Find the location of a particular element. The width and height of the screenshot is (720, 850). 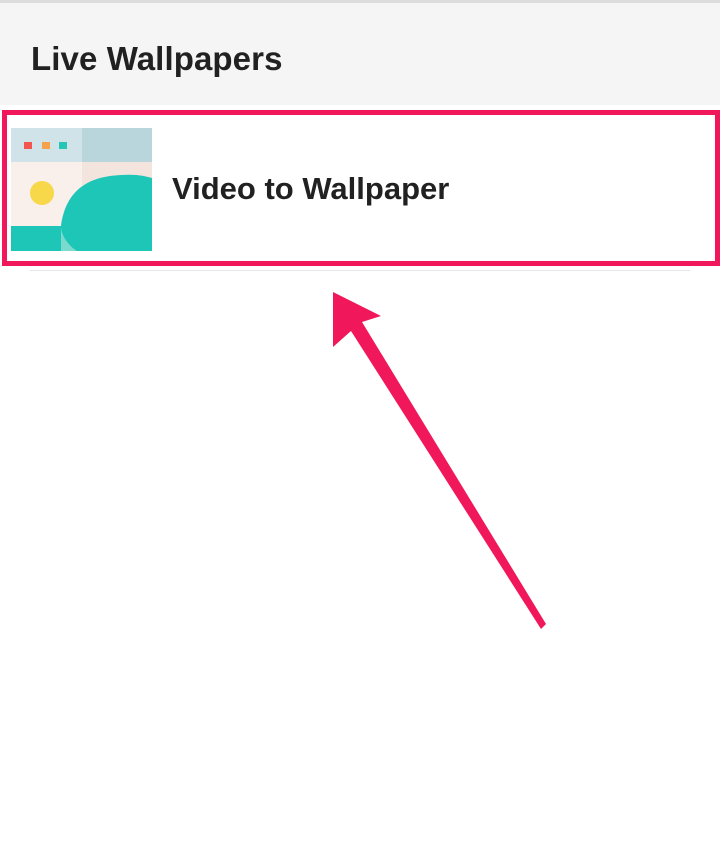

video-wallpaper-thumbnail-icon is located at coordinates (81, 189).